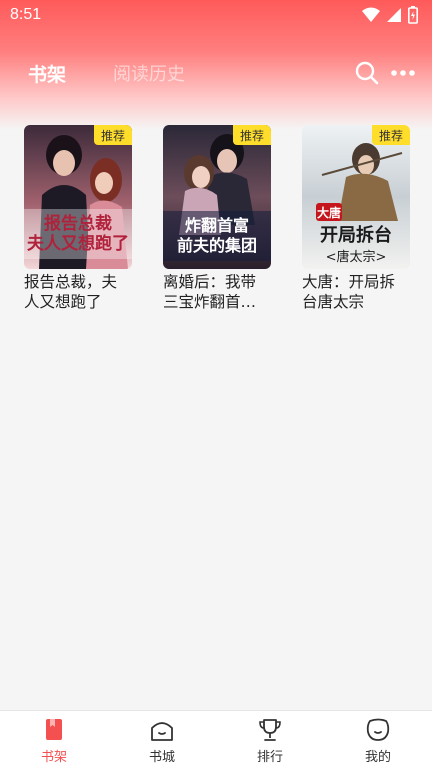 This screenshot has width=432, height=768. I want to click on battery-icon, so click(413, 15).